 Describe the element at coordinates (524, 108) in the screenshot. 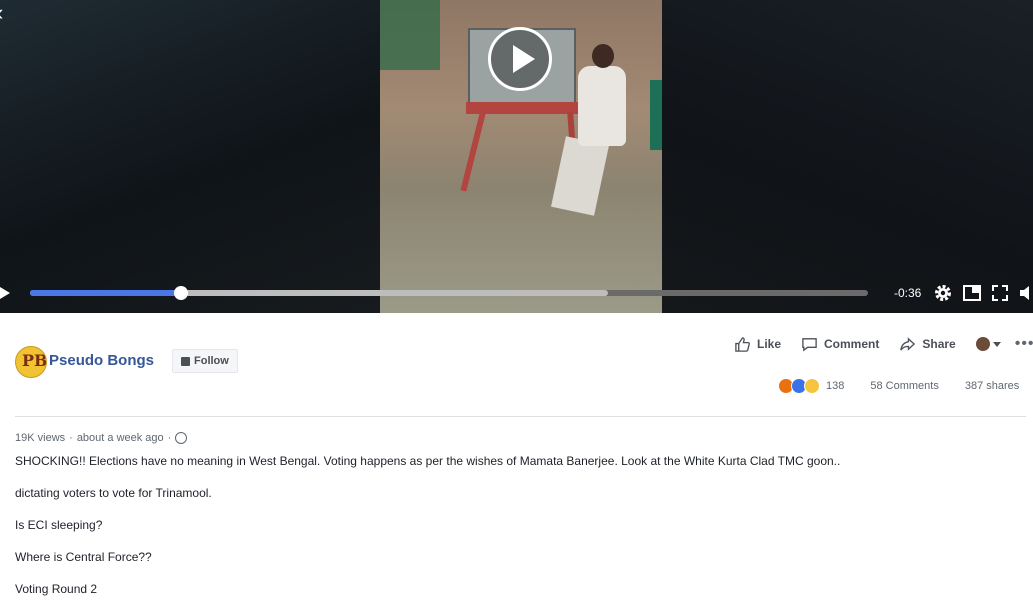

I see `video-scene-table` at that location.